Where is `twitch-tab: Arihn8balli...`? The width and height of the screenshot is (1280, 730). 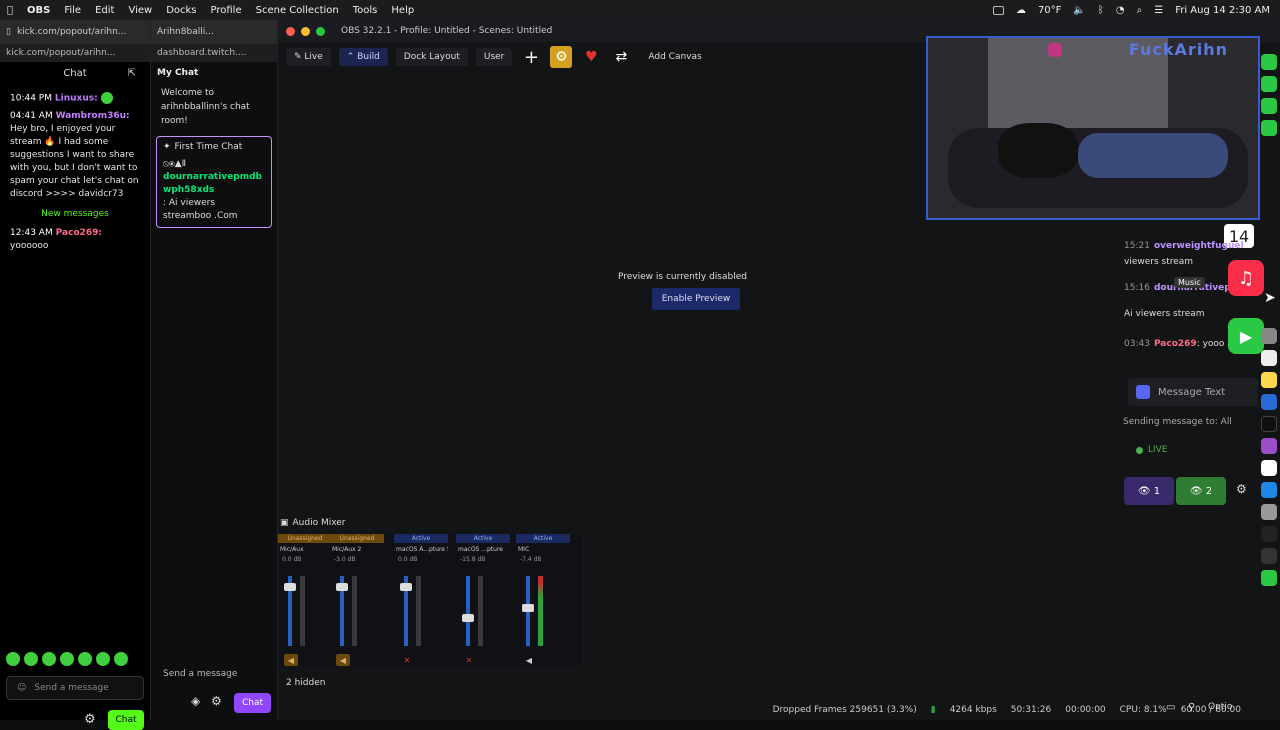 twitch-tab: Arihn8balli... is located at coordinates (185, 32).